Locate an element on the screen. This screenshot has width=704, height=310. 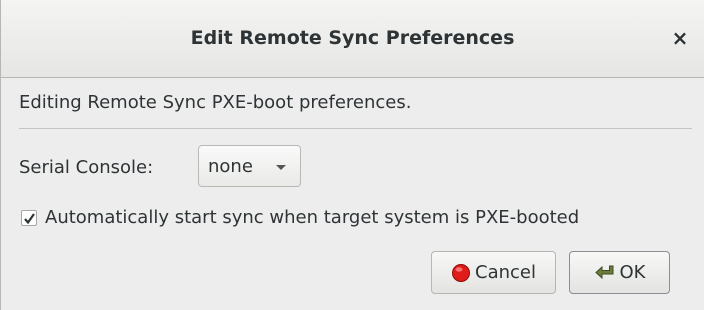
serial-console-dropdown: none is located at coordinates (249, 166).